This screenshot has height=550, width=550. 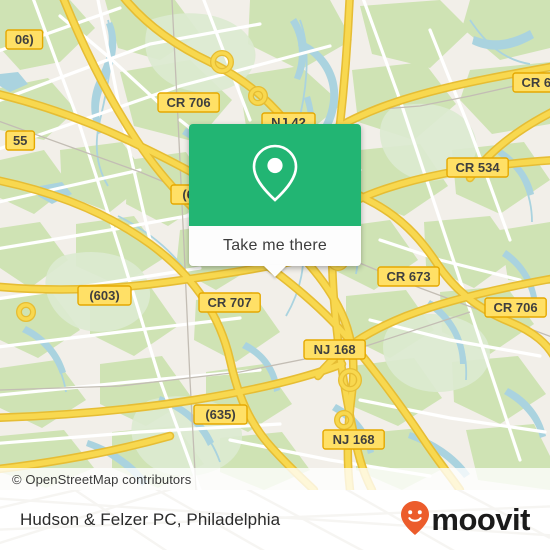 I want to click on location-pin-icon, so click(x=275, y=175).